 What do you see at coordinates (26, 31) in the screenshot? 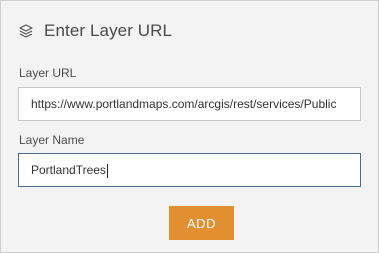
I see `layers-icon` at bounding box center [26, 31].